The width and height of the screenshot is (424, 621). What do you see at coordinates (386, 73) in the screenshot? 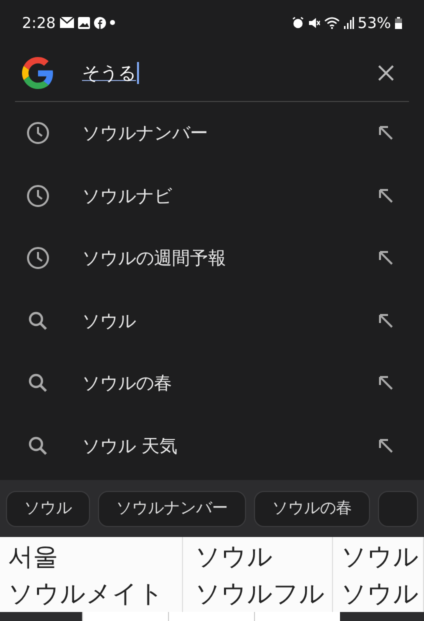
I see `close-icon` at bounding box center [386, 73].